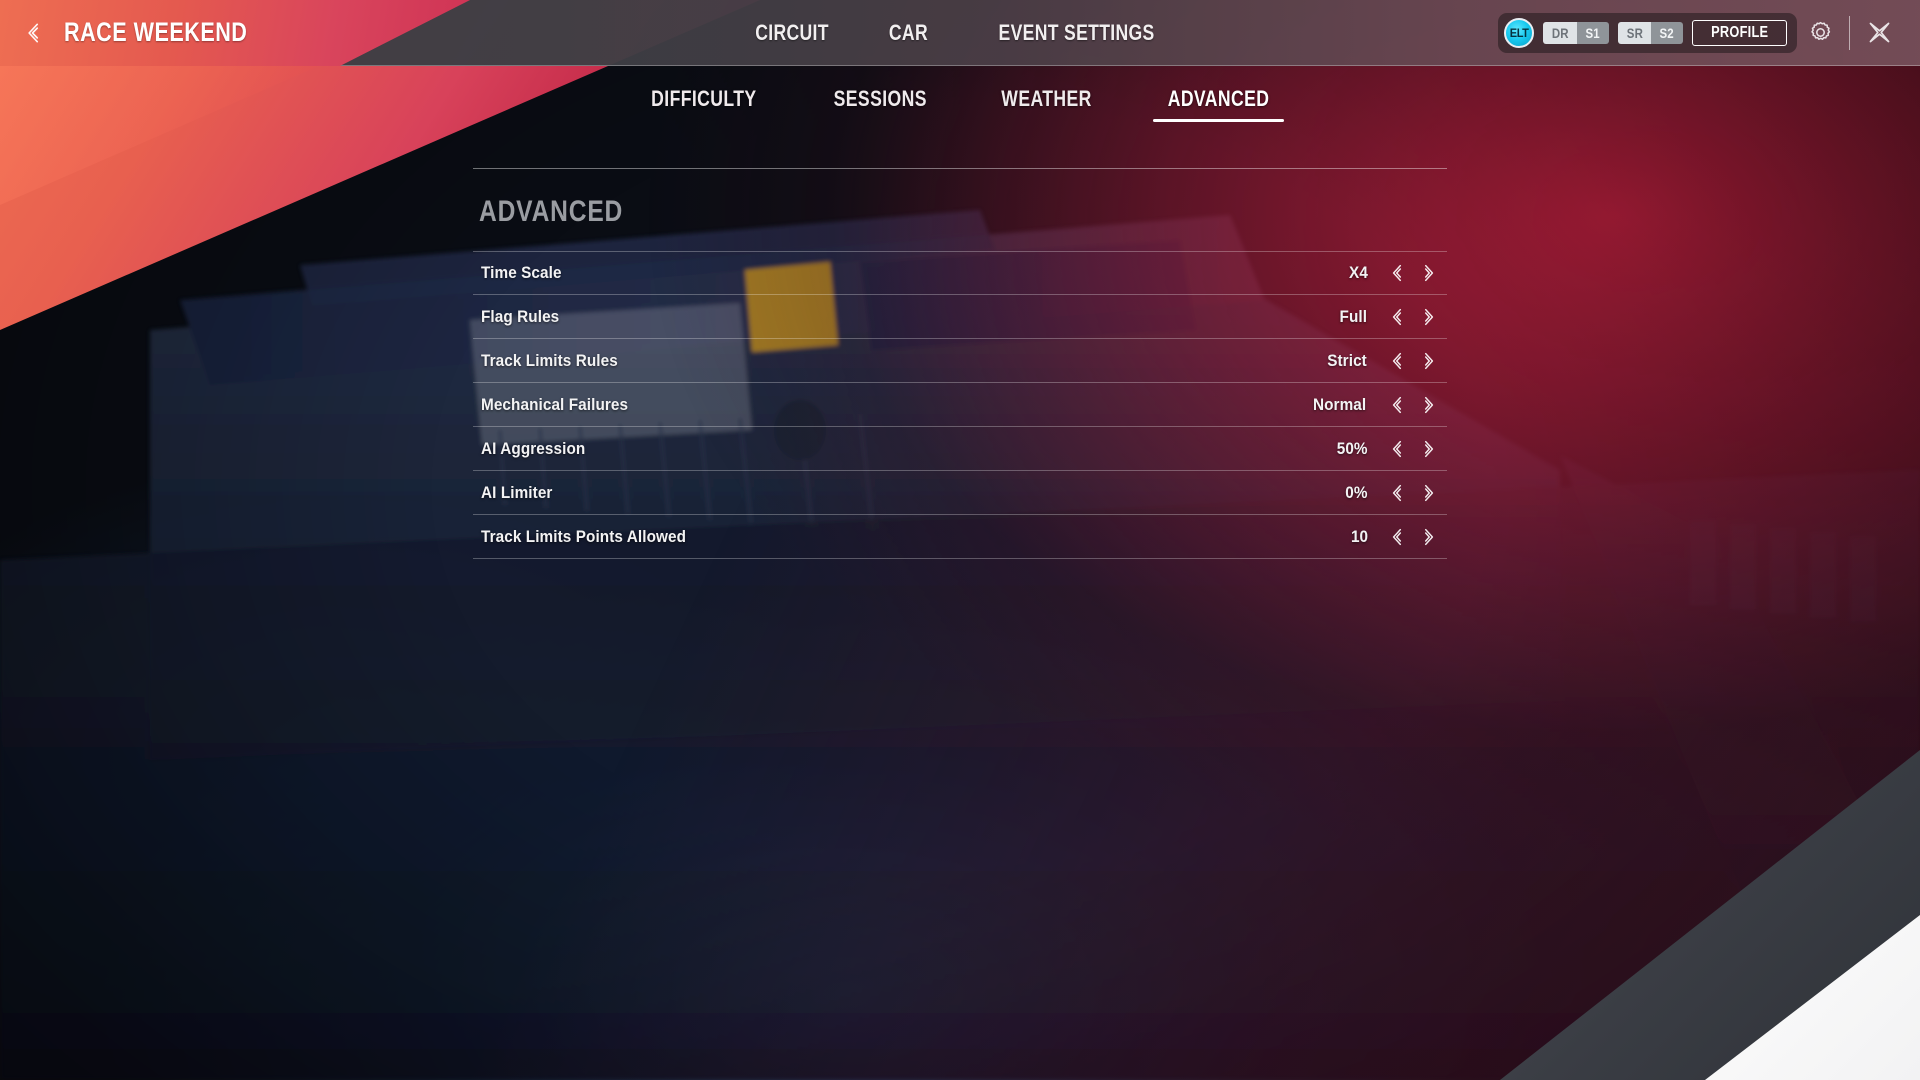 Image resolution: width=1920 pixels, height=1080 pixels. Describe the element at coordinates (520, 316) in the screenshot. I see `settings-row-label: Flag Rules` at that location.